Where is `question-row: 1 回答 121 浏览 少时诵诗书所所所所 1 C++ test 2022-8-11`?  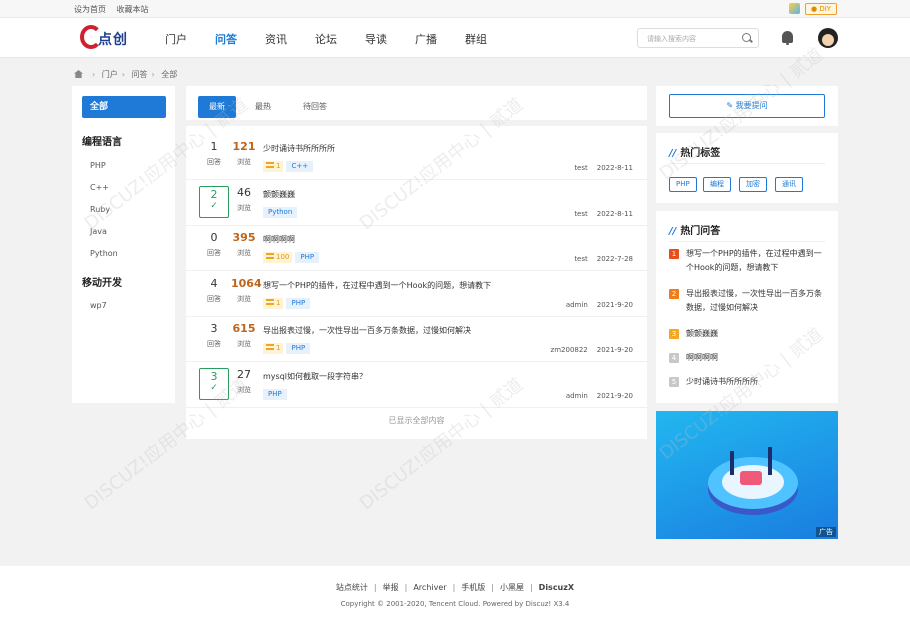 question-row: 1 回答 121 浏览 少时诵诗书所所所所 1 C++ test 2022-8-11 is located at coordinates (416, 157).